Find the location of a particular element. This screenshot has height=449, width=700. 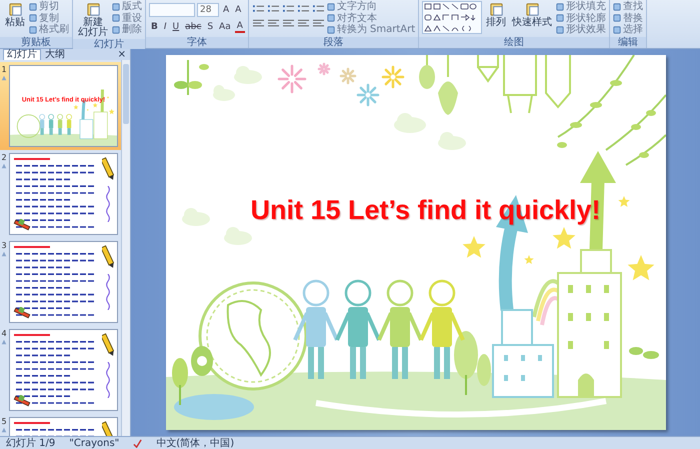

slide-number: 5 is located at coordinates (4, 421).